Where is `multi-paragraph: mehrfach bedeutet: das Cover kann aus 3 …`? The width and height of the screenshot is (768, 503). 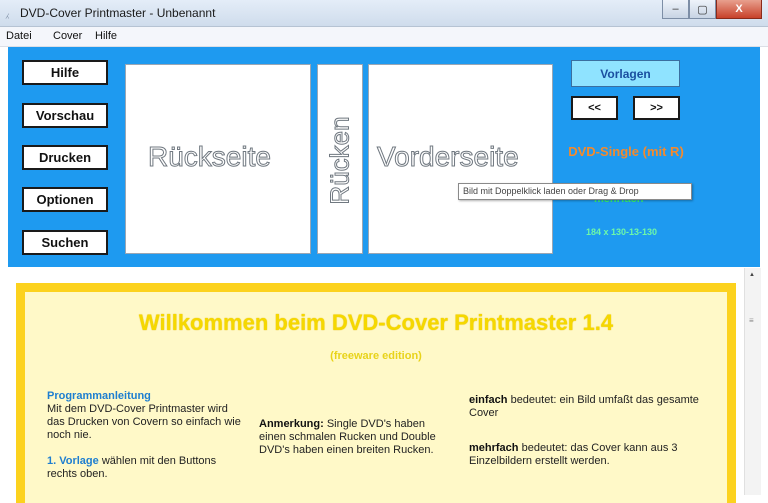
multi-paragraph: mehrfach bedeutet: das Cover kann aus 3 … is located at coordinates (586, 455).